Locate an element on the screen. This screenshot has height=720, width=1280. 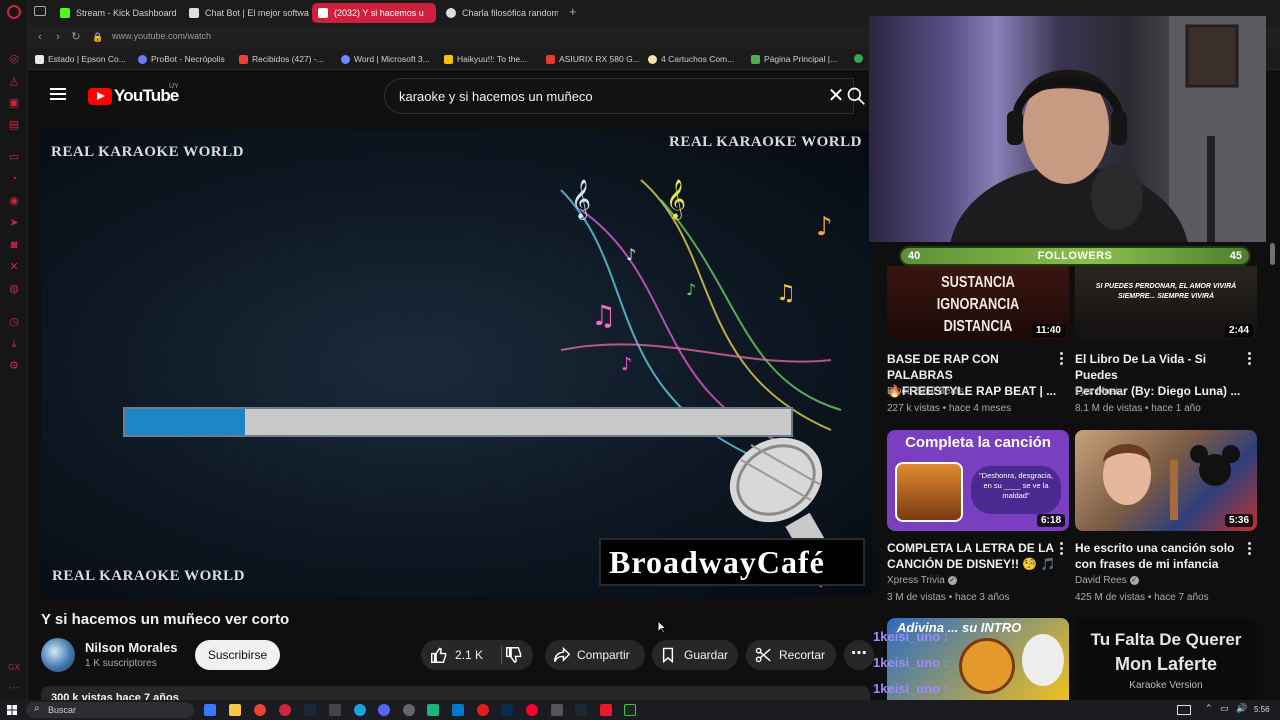
channel-avatar is located at coordinates (58, 655).